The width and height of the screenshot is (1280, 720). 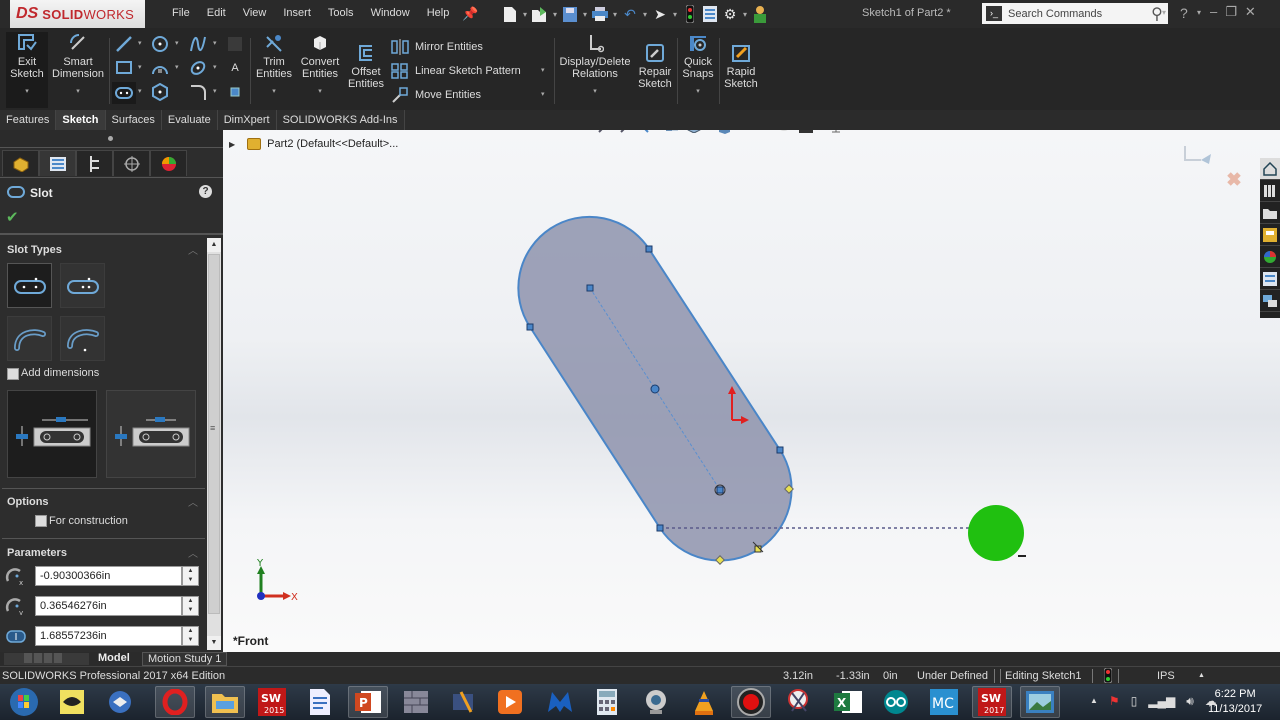 I want to click on new-dropdown: ▾, so click(x=525, y=14).